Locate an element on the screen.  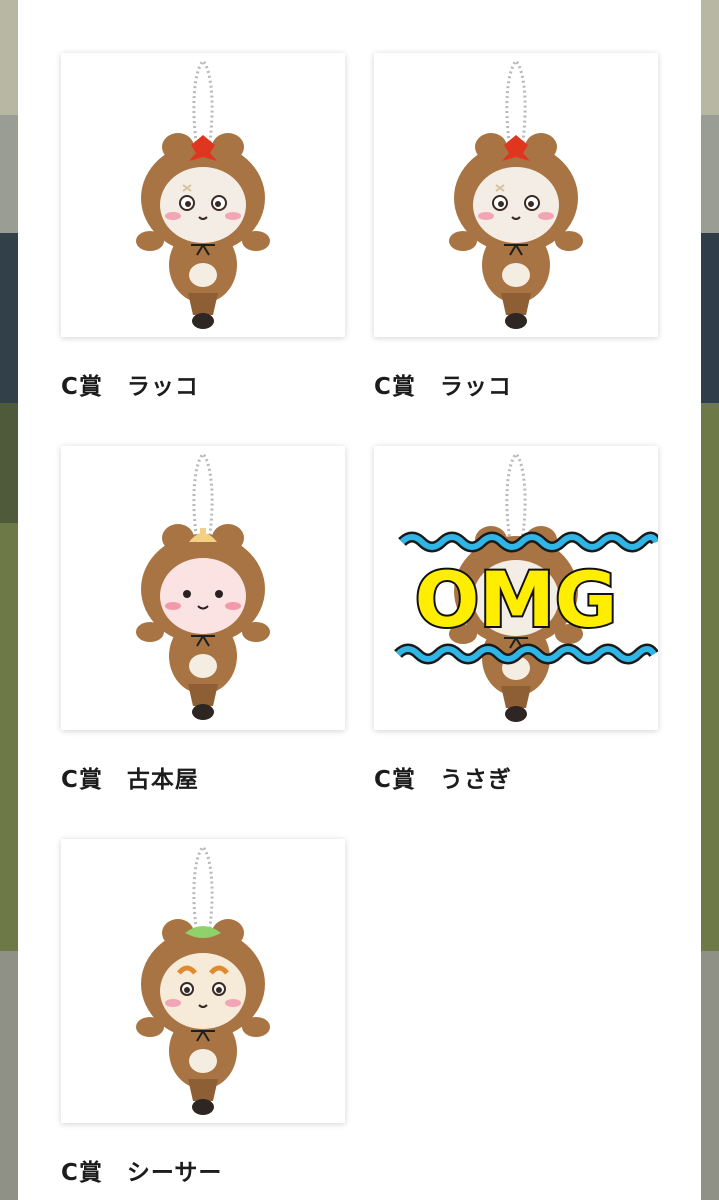
product-card-1: C賞 ラッコ is located at coordinates (203, 227).